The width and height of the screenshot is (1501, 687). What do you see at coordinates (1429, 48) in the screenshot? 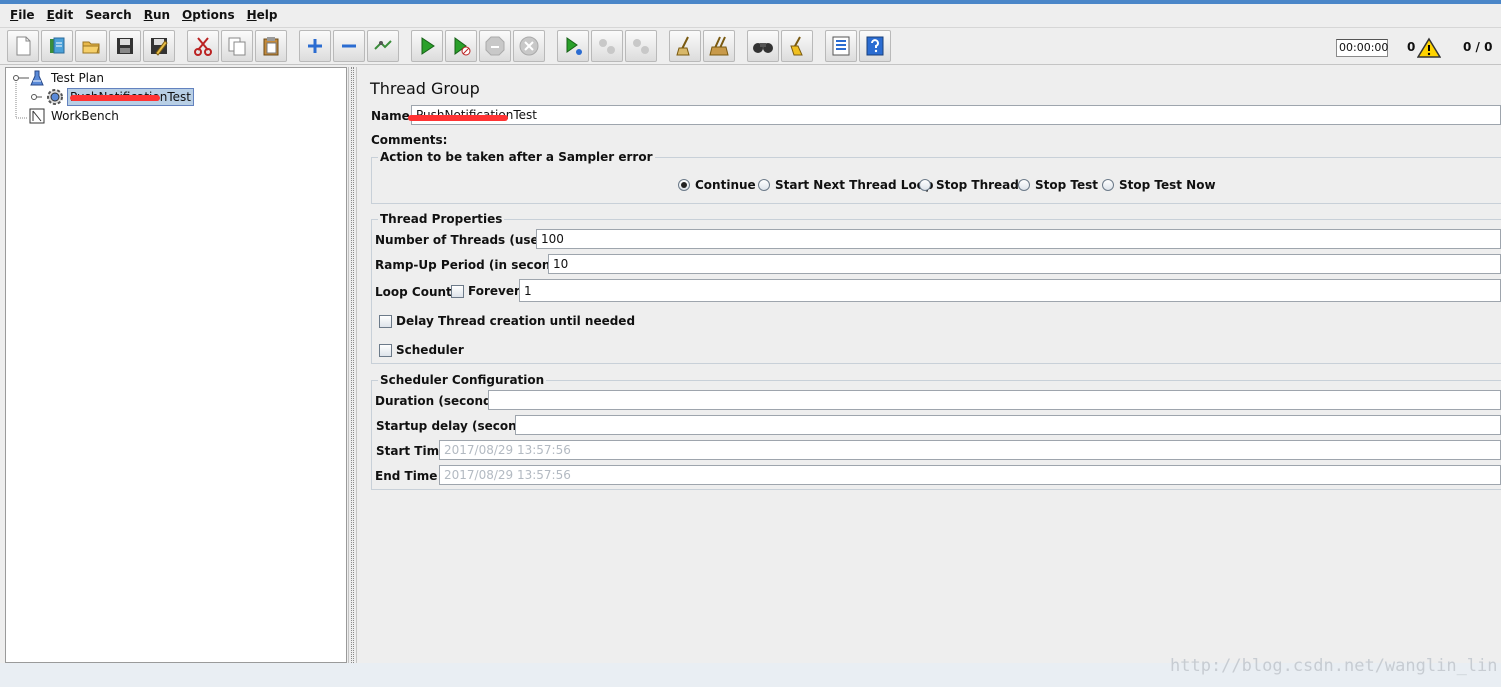
I see `warning-icon` at bounding box center [1429, 48].